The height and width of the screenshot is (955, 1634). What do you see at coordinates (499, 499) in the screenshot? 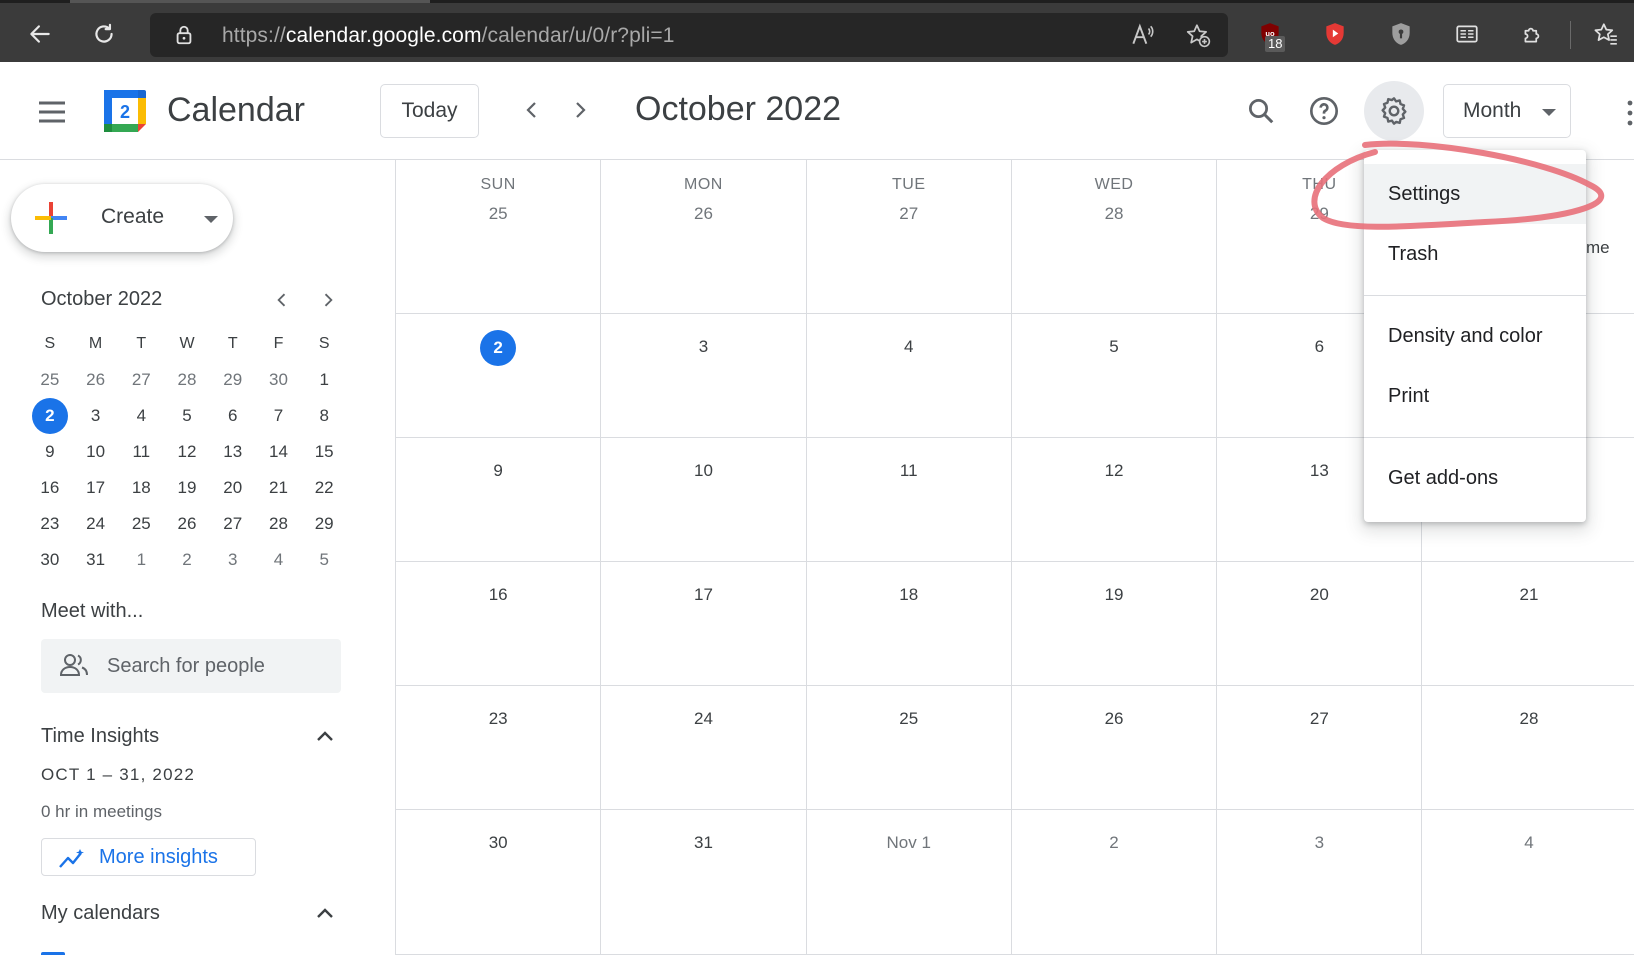
I see `day-cell: 9` at bounding box center [499, 499].